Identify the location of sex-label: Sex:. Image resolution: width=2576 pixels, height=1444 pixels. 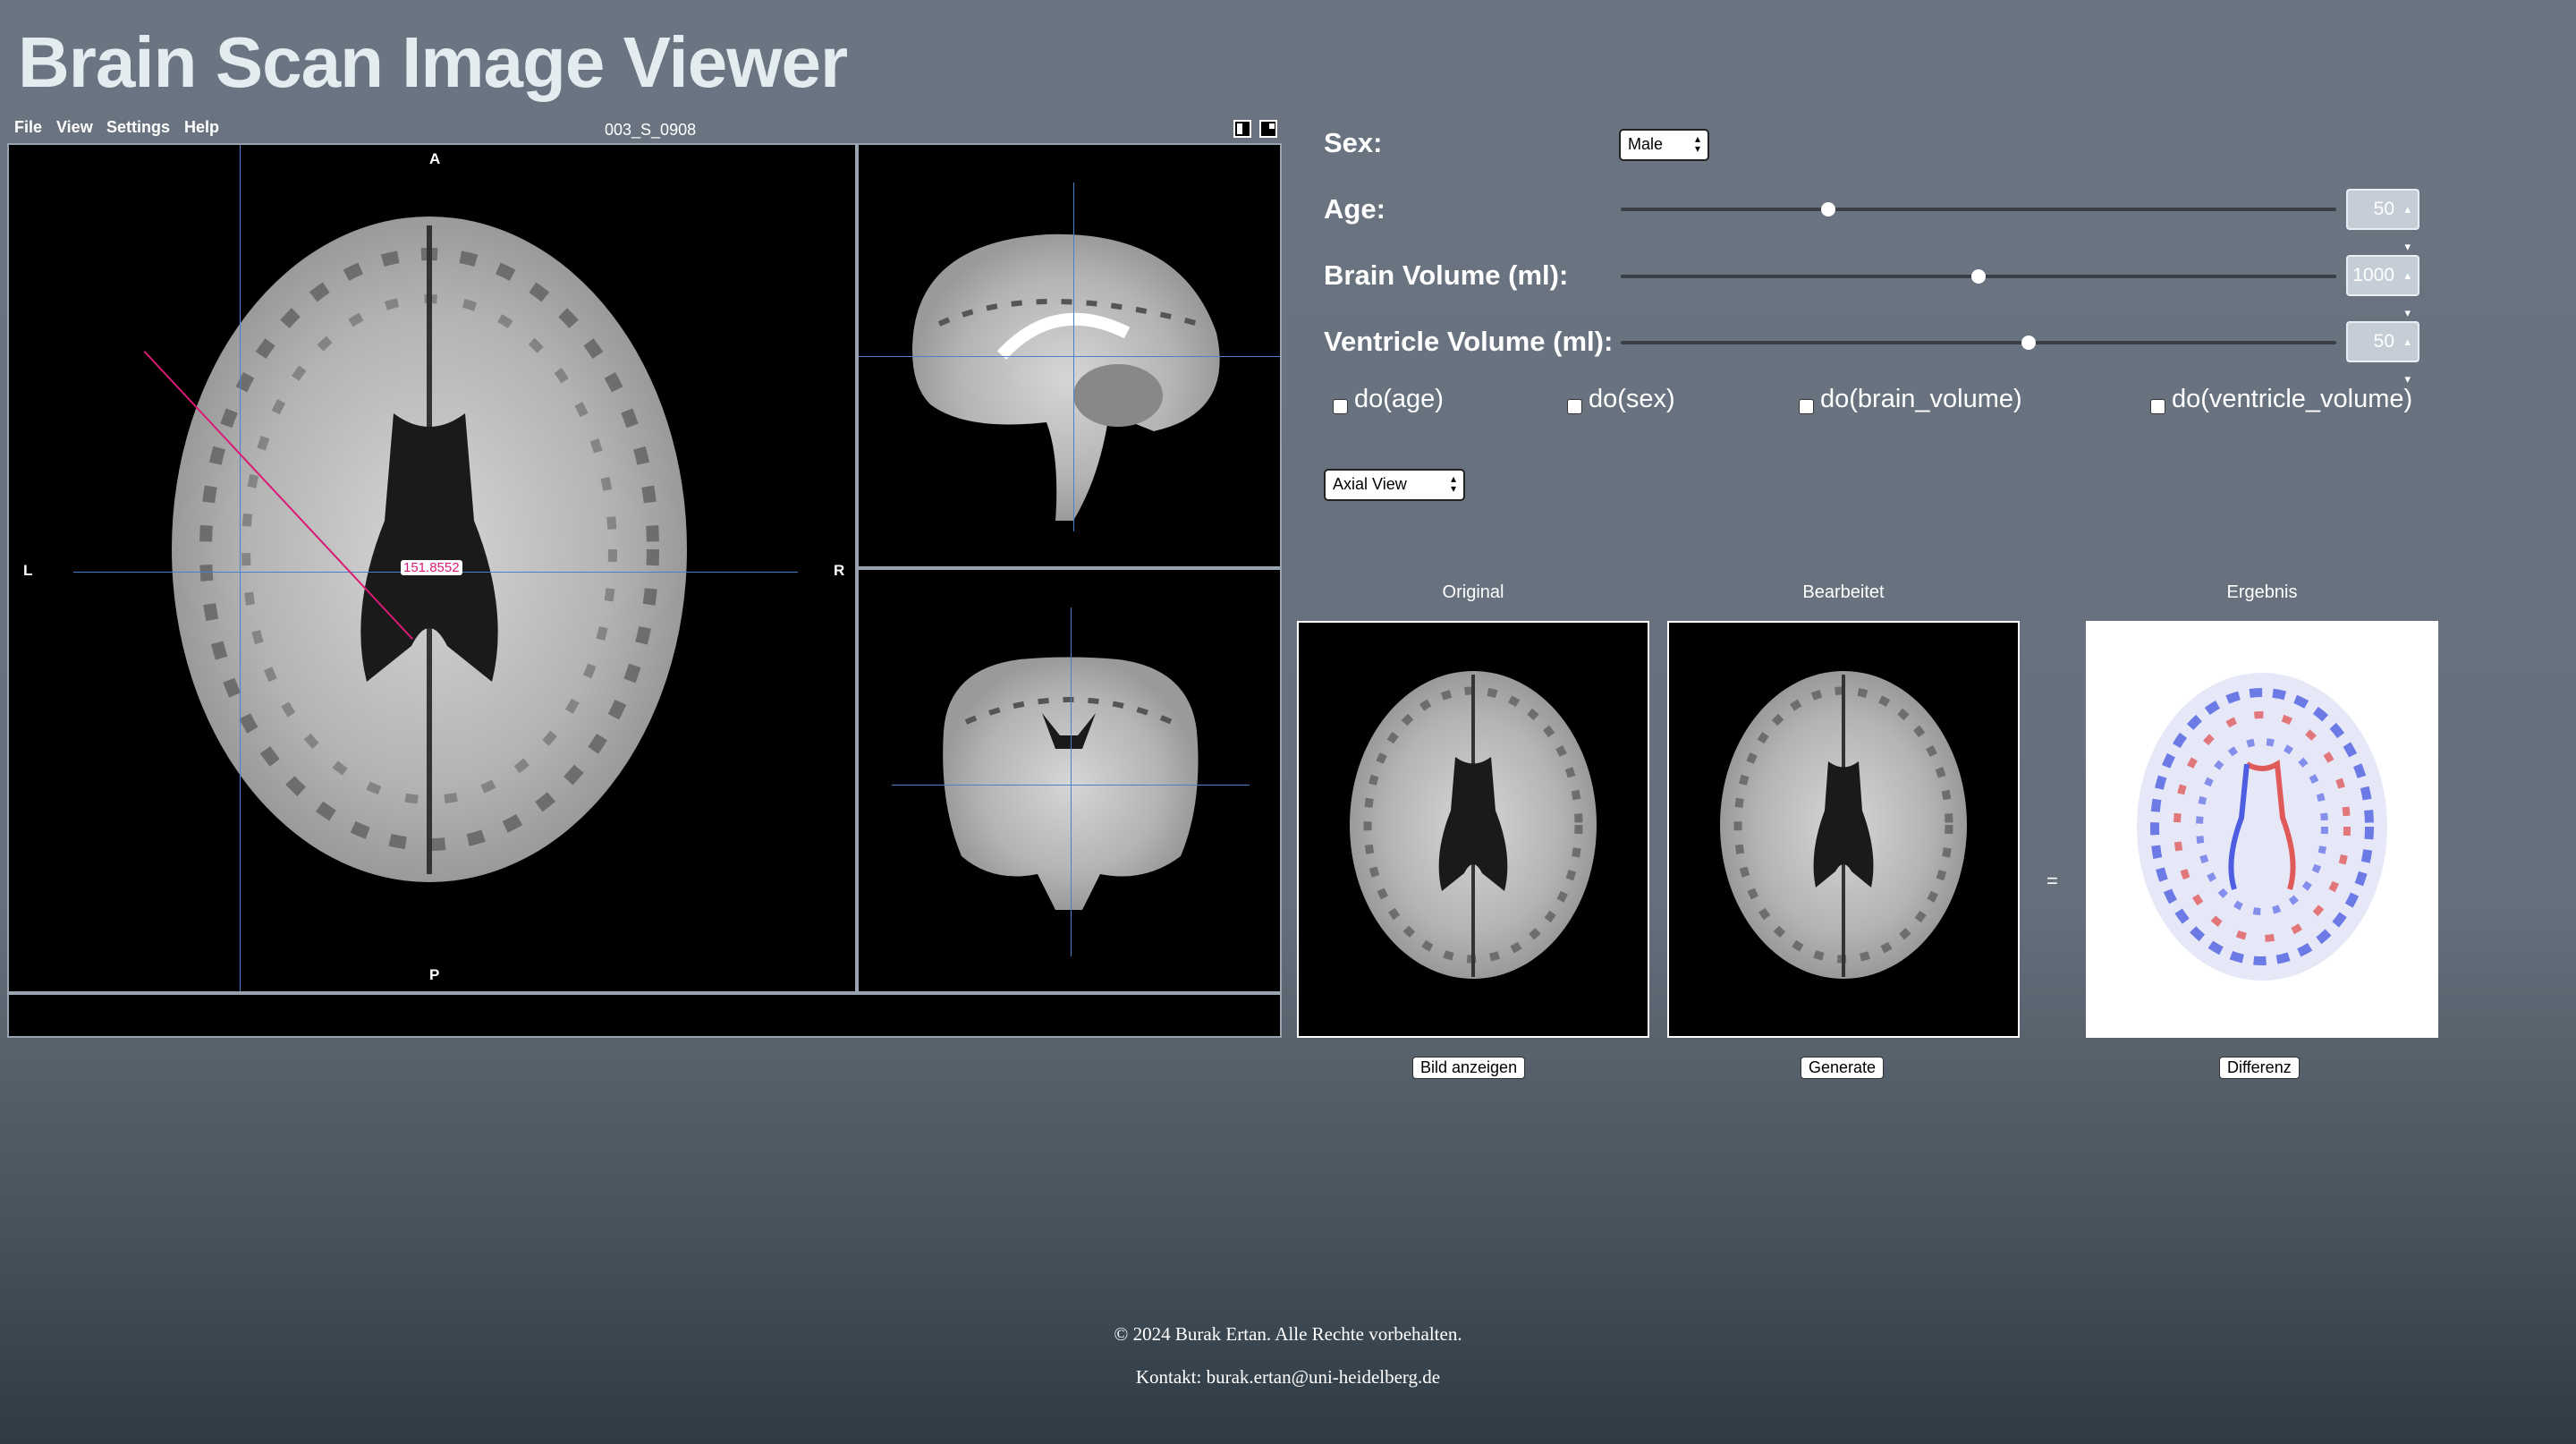
(1353, 142).